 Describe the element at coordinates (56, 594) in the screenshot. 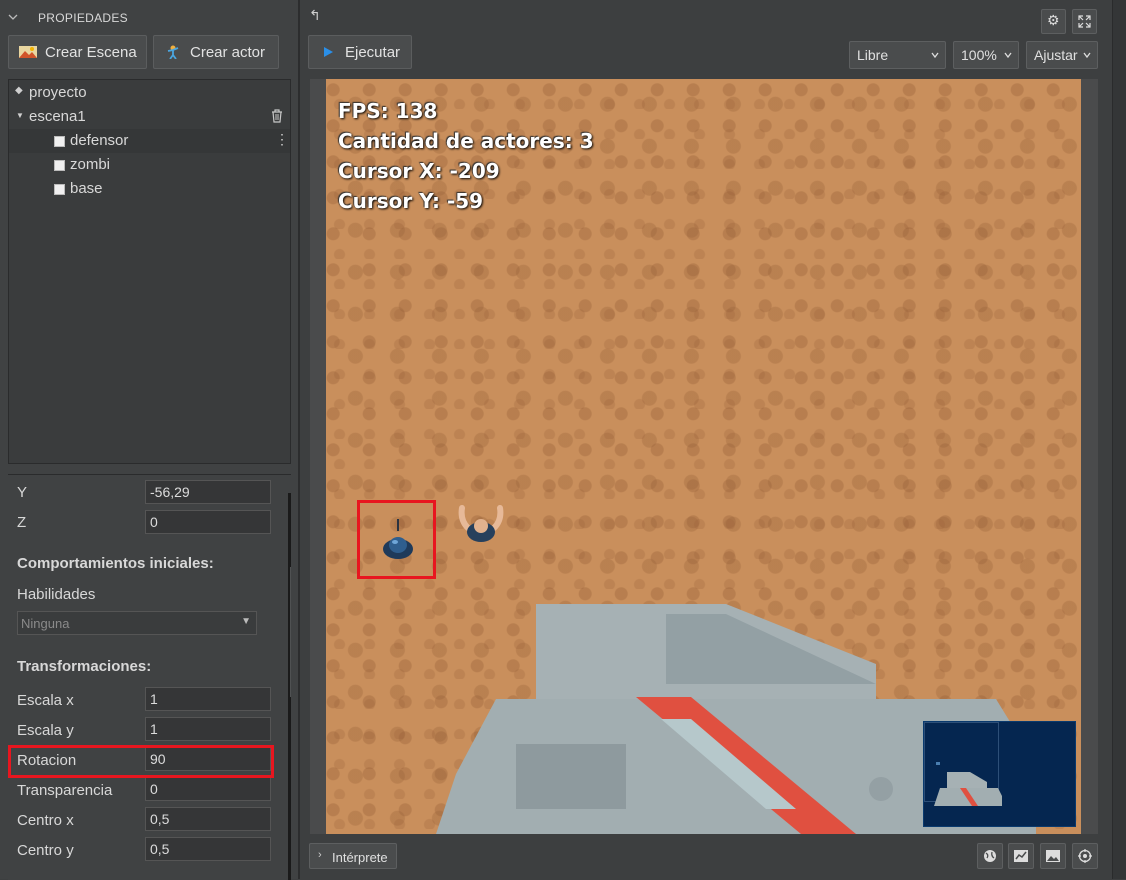

I see `abilities-label: Habilidades` at that location.